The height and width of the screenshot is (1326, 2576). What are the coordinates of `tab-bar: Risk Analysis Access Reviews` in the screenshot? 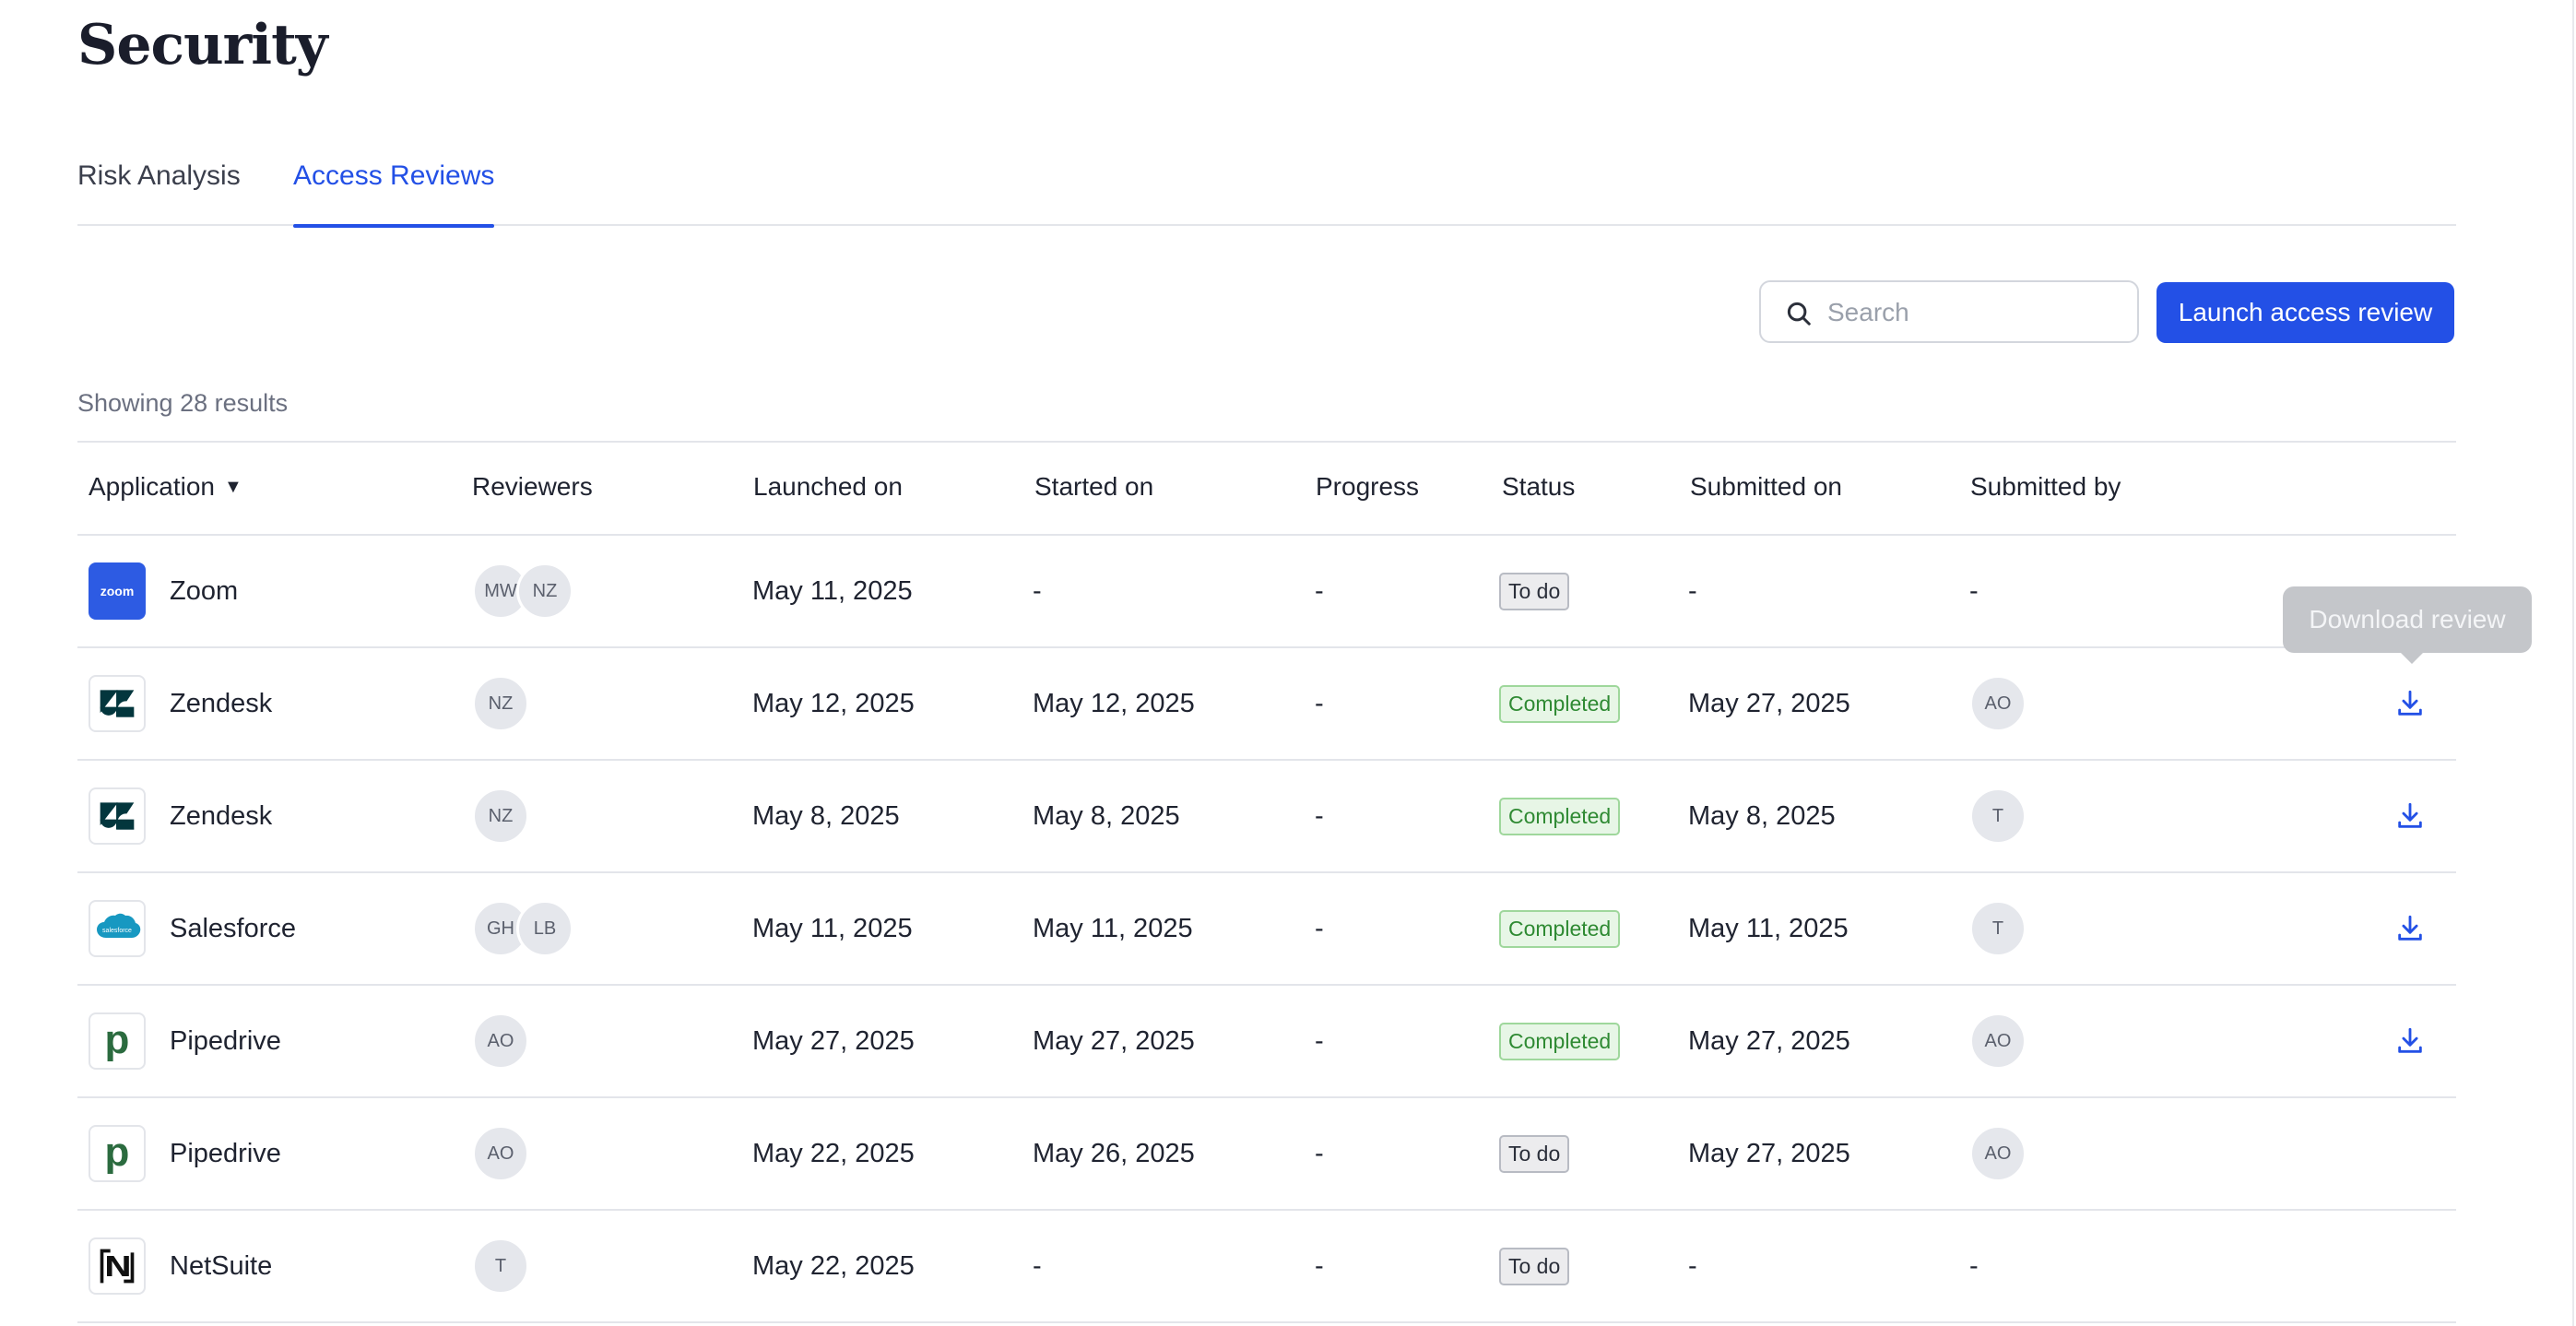 It's located at (1266, 188).